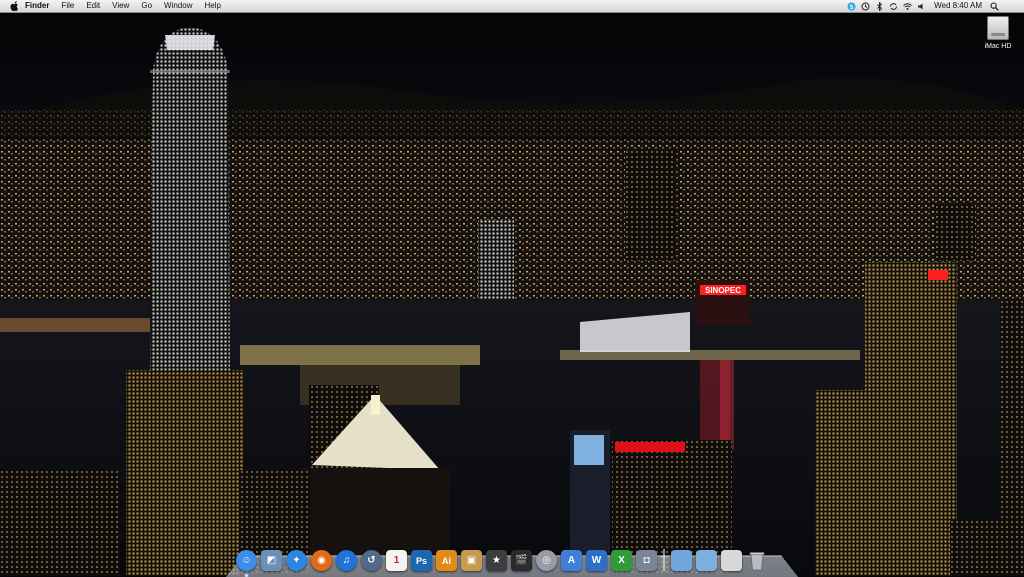  What do you see at coordinates (471, 560) in the screenshot?
I see `iphoto-icon: ▣` at bounding box center [471, 560].